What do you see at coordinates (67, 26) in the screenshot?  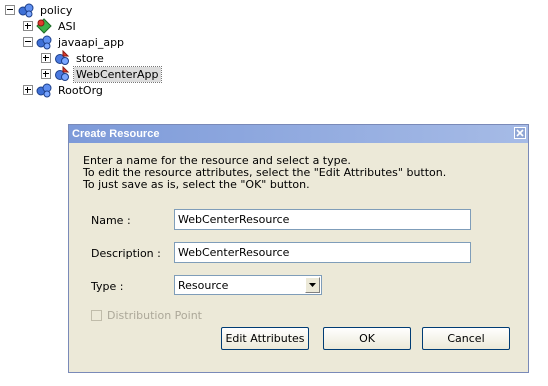 I see `tree-node-label: ASI` at bounding box center [67, 26].